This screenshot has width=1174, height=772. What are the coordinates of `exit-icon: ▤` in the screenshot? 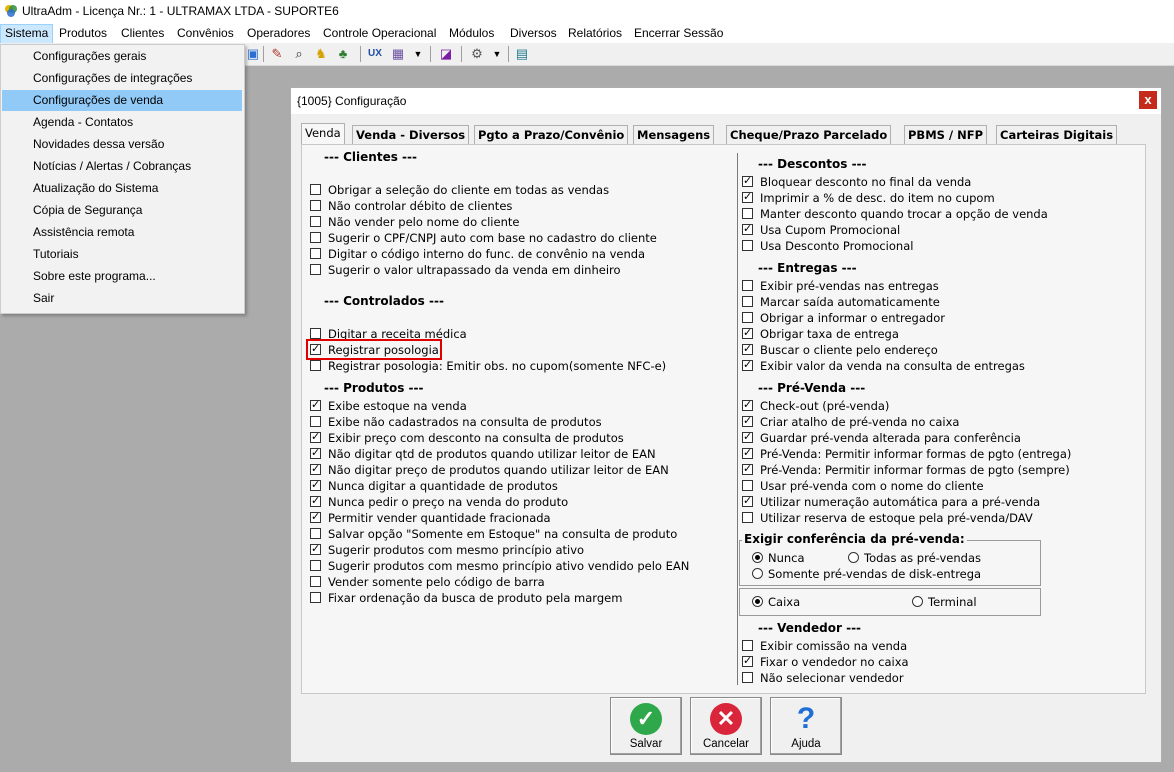 It's located at (522, 54).